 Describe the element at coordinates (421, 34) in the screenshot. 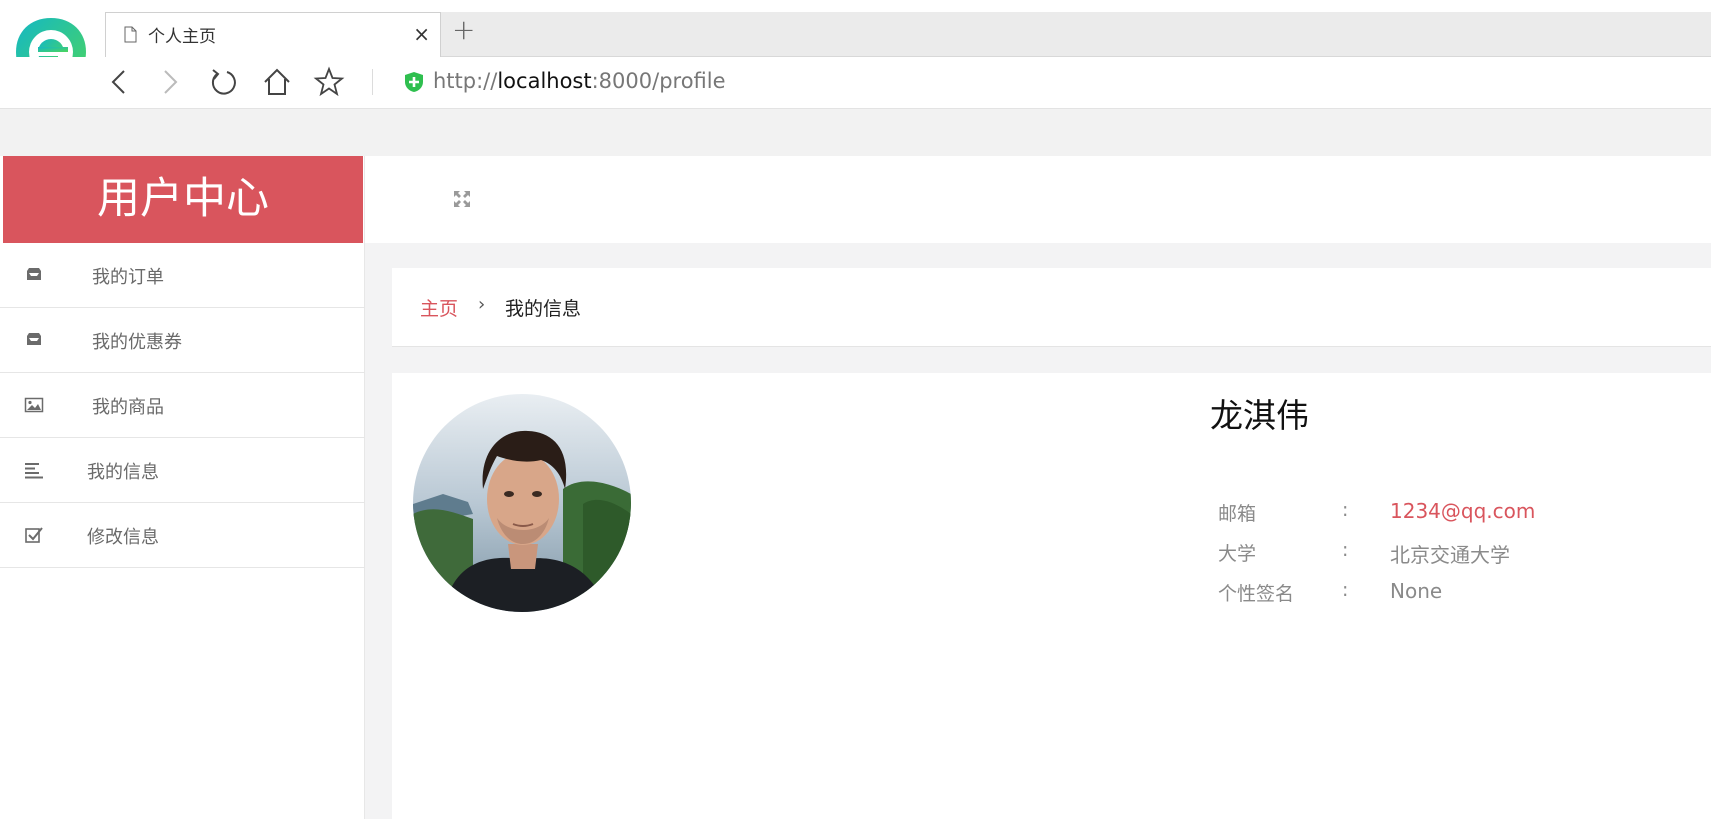

I see `tab-close-icon: ×` at that location.